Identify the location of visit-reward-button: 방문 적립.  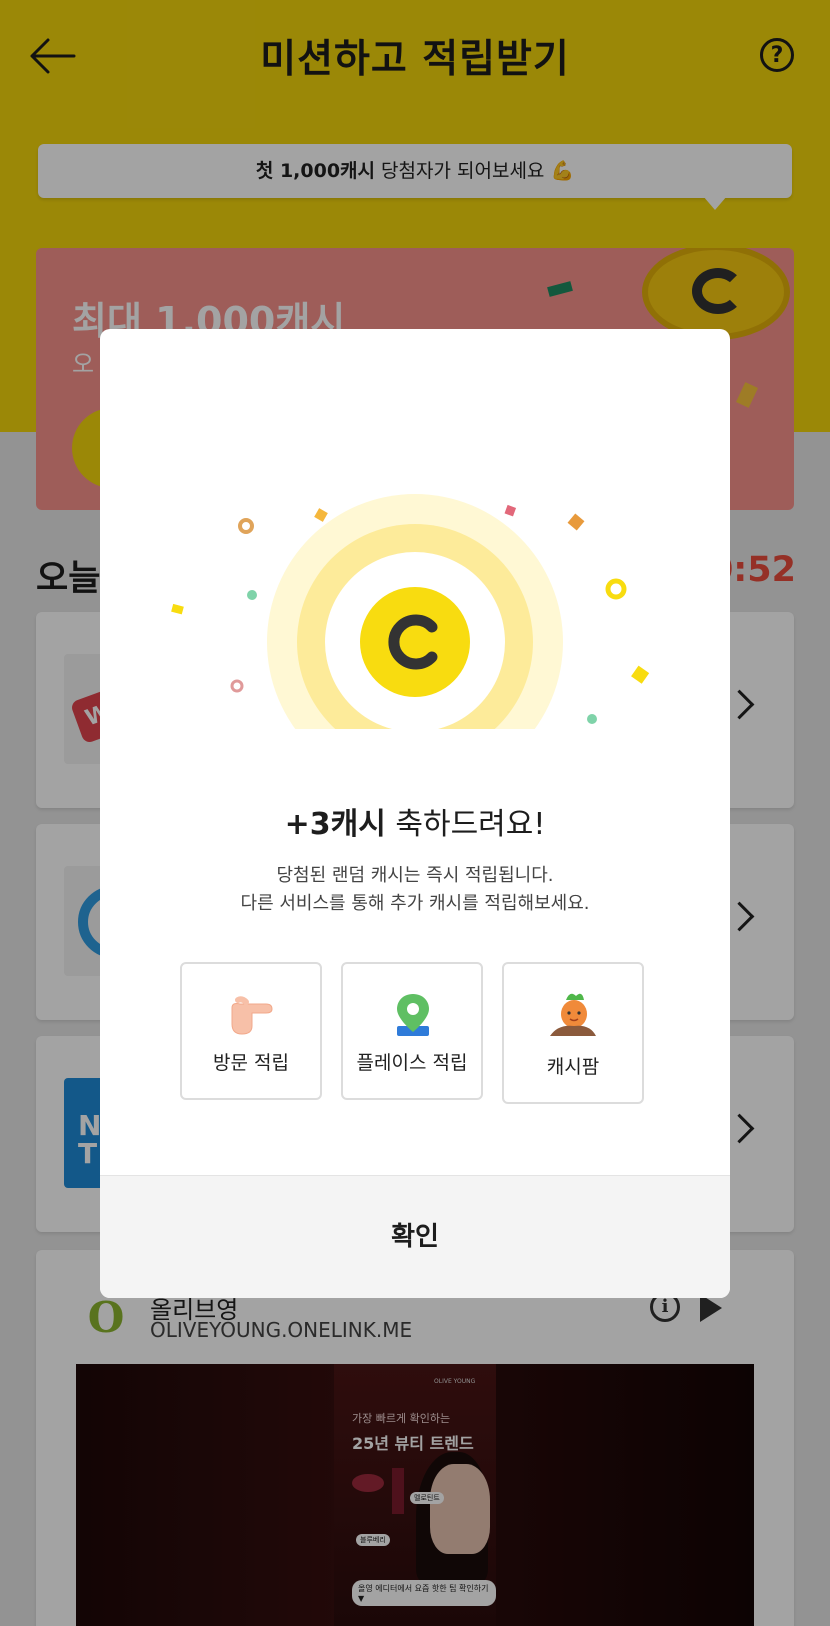
(251, 1031).